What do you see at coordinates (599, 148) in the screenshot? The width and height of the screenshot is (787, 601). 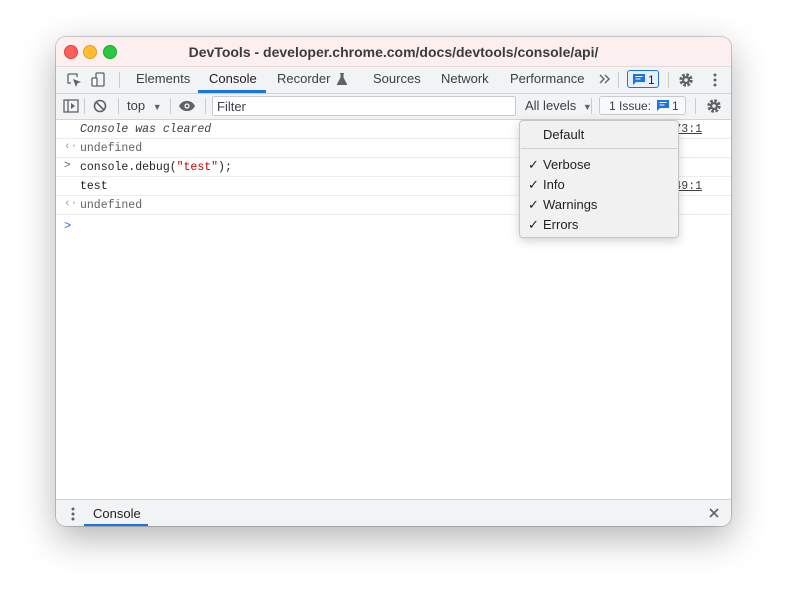 I see `menu-divider` at bounding box center [599, 148].